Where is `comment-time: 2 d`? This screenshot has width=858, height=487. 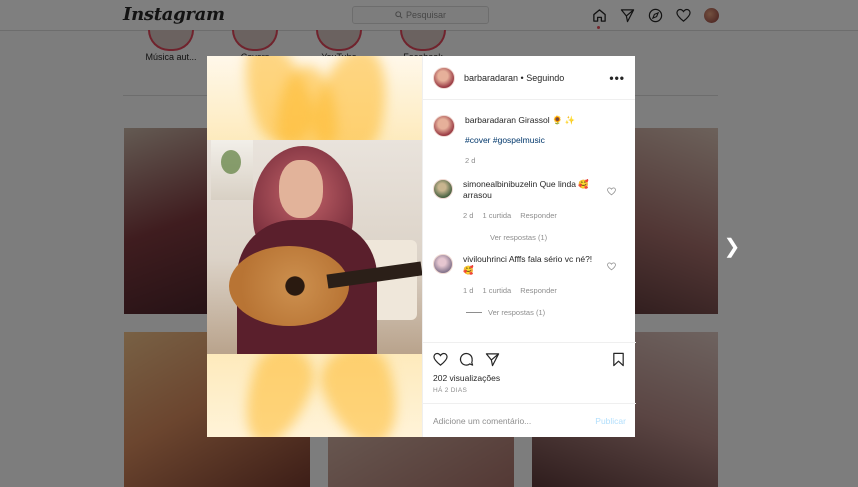 comment-time: 2 d is located at coordinates (468, 215).